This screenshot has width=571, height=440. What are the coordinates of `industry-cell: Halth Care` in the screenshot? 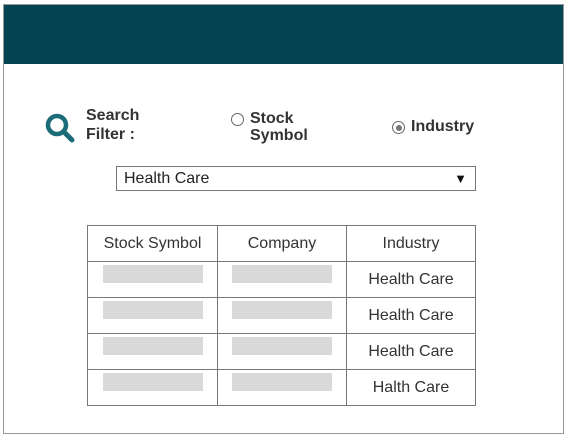 It's located at (411, 387).